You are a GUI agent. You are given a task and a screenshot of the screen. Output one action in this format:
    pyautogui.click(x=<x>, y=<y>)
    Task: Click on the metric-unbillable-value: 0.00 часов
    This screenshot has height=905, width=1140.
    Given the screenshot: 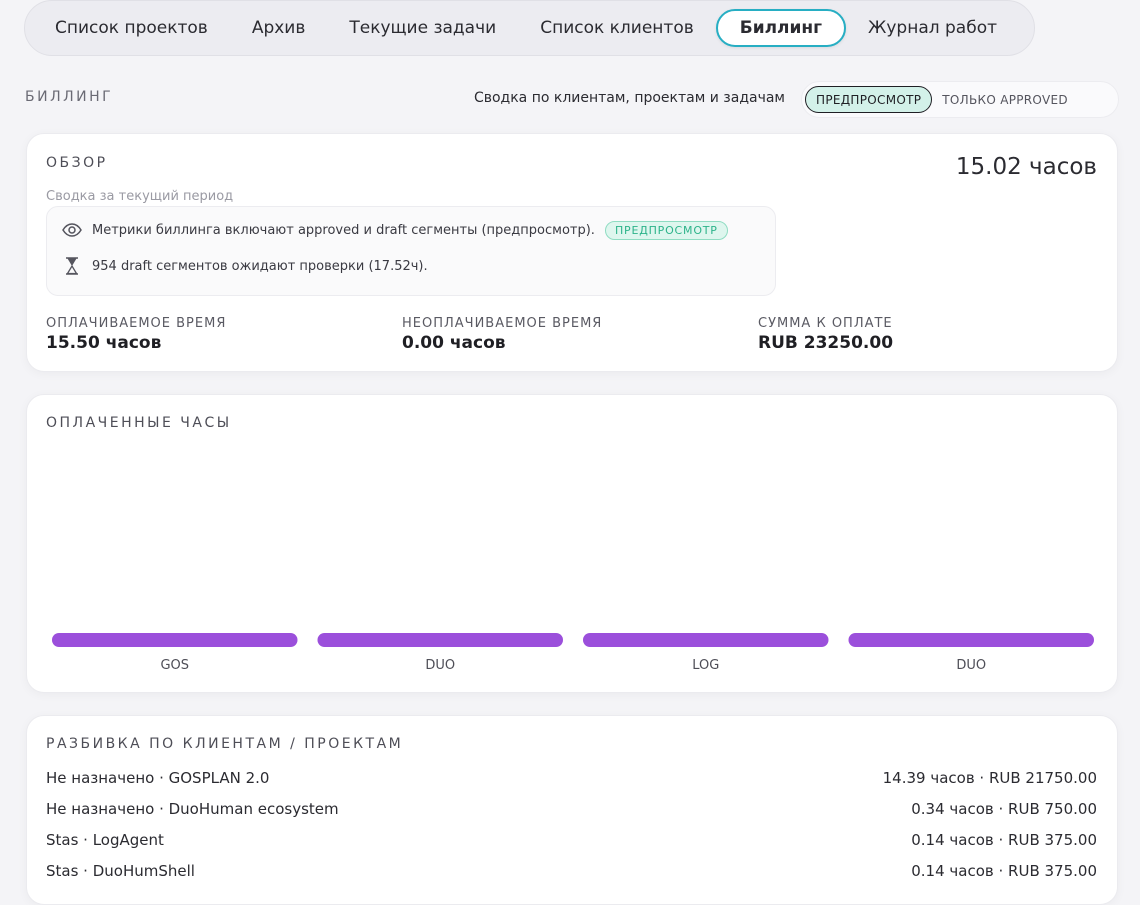 What is the action you would take?
    pyautogui.click(x=454, y=343)
    